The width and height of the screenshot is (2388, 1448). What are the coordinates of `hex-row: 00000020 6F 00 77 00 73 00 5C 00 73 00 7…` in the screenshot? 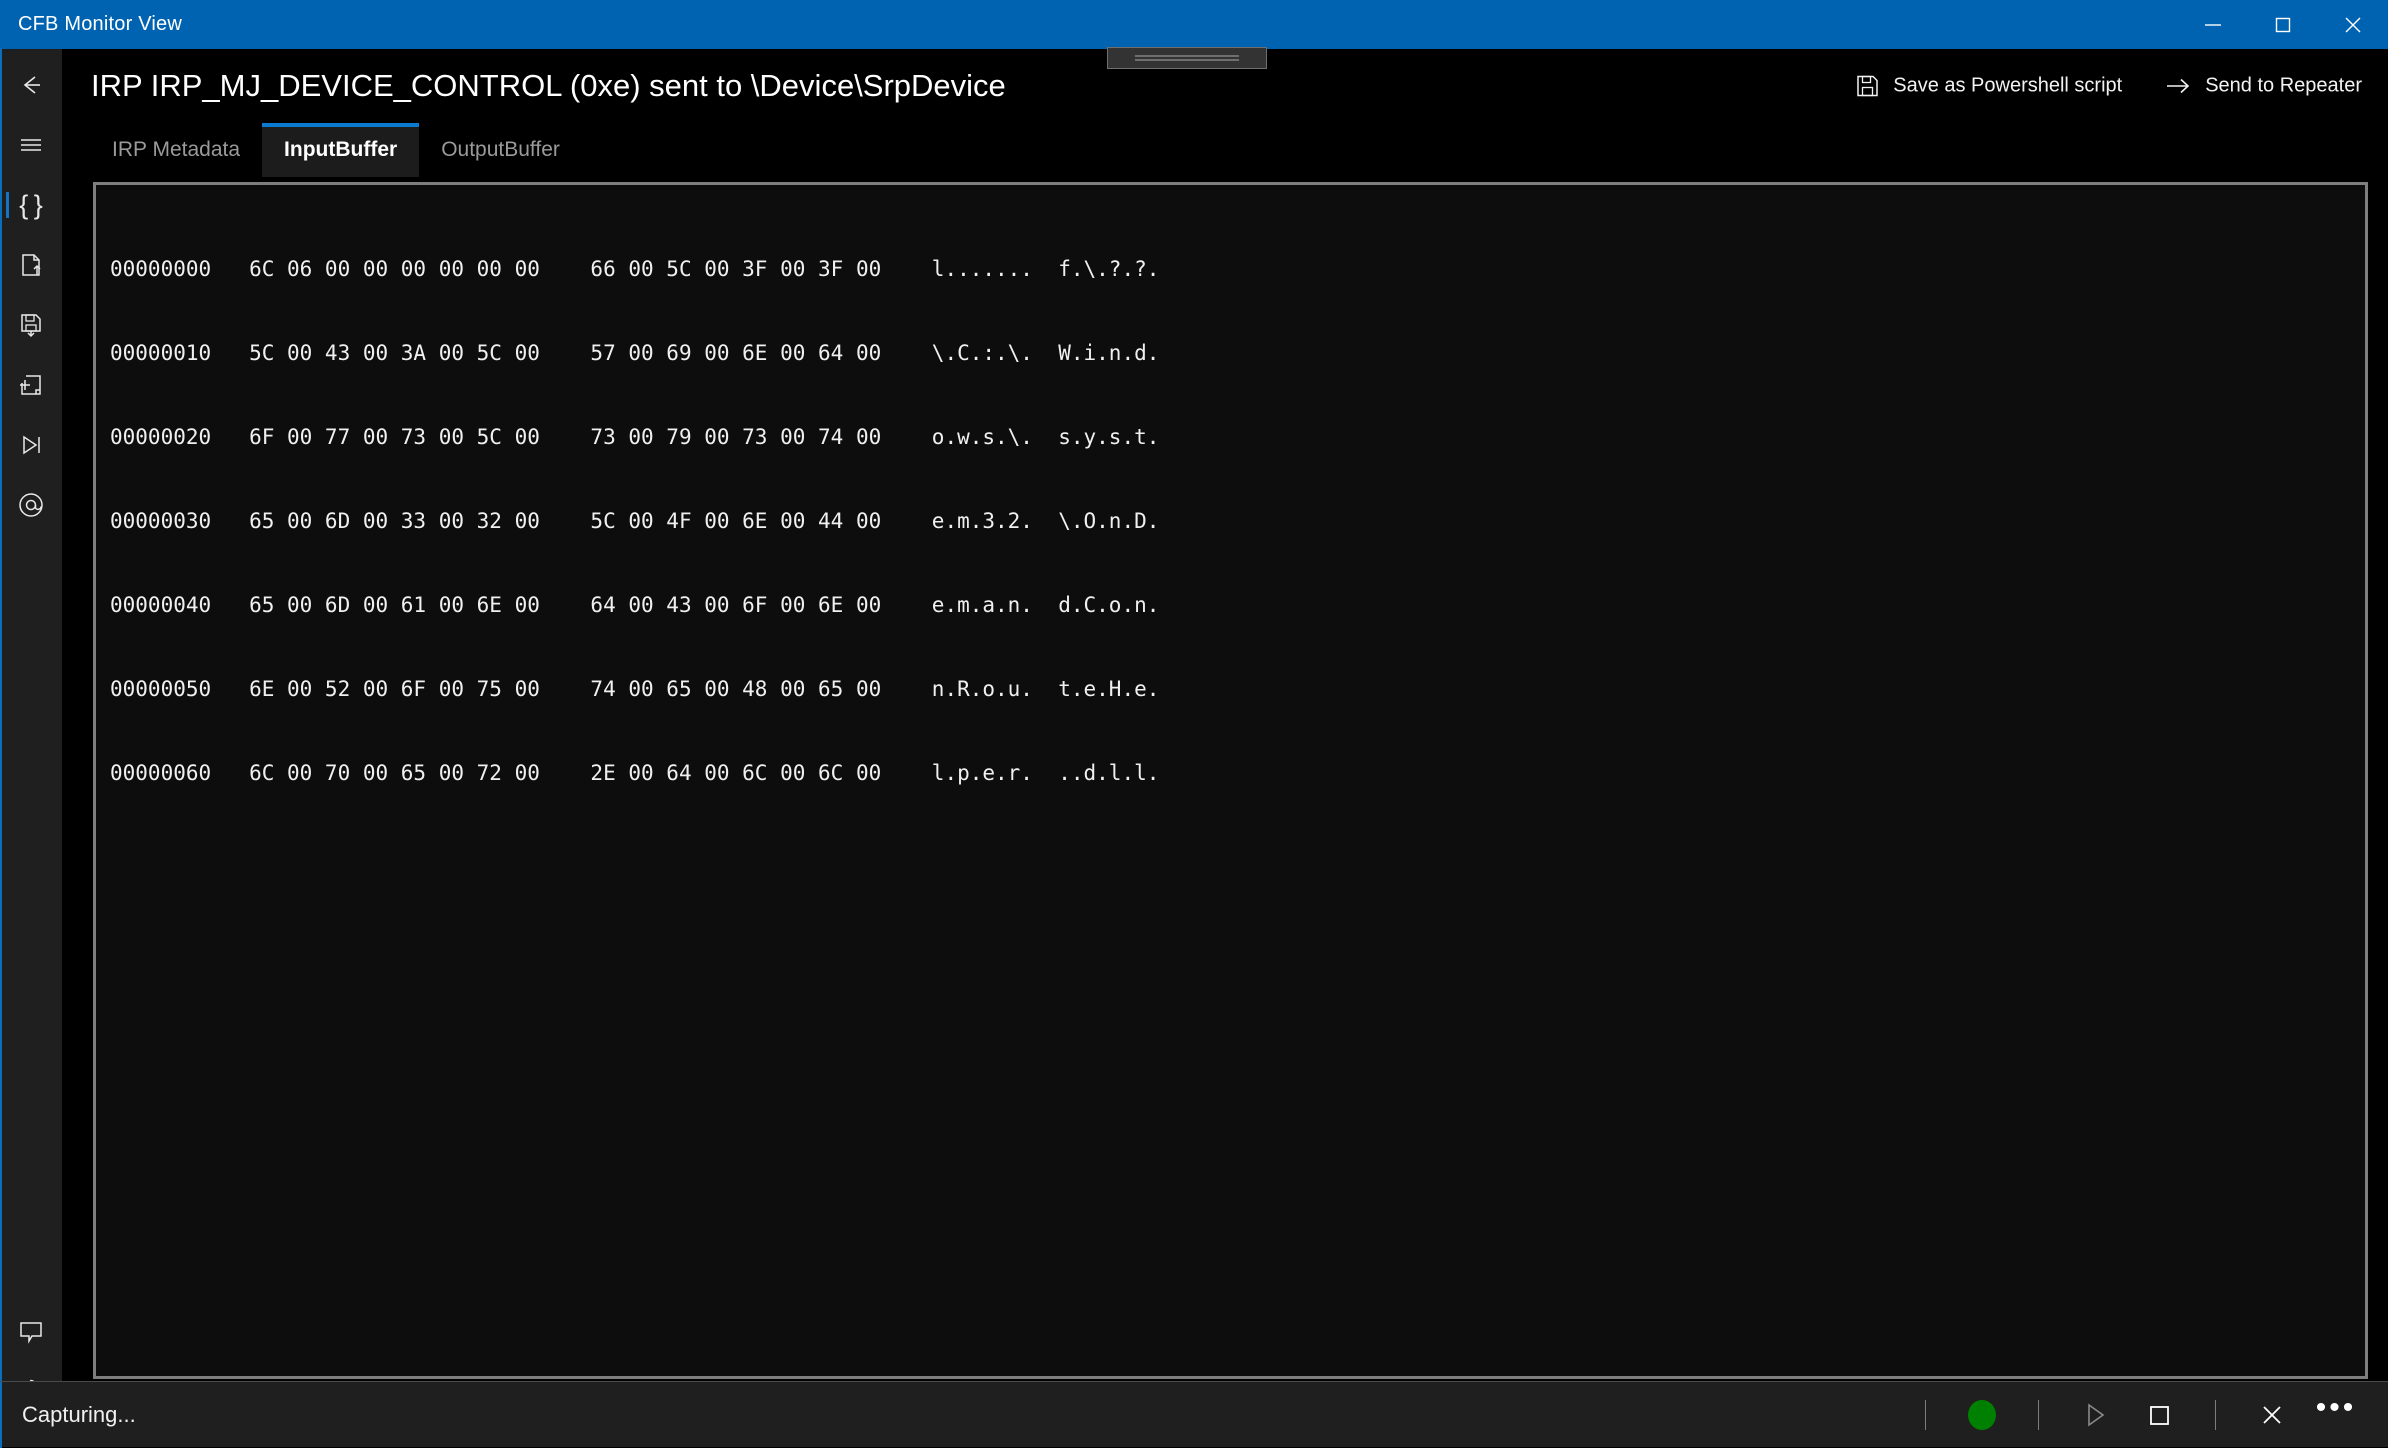 It's located at (1237, 437).